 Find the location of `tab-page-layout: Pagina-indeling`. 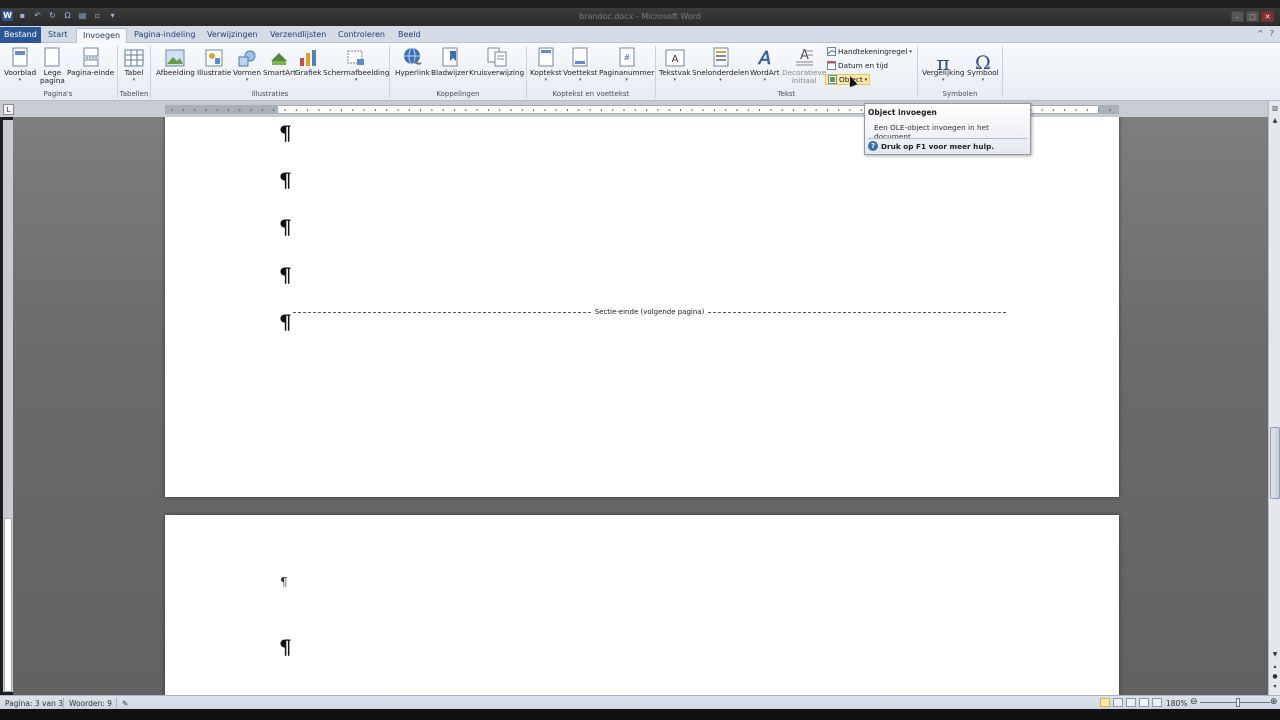

tab-page-layout: Pagina-indeling is located at coordinates (164, 35).